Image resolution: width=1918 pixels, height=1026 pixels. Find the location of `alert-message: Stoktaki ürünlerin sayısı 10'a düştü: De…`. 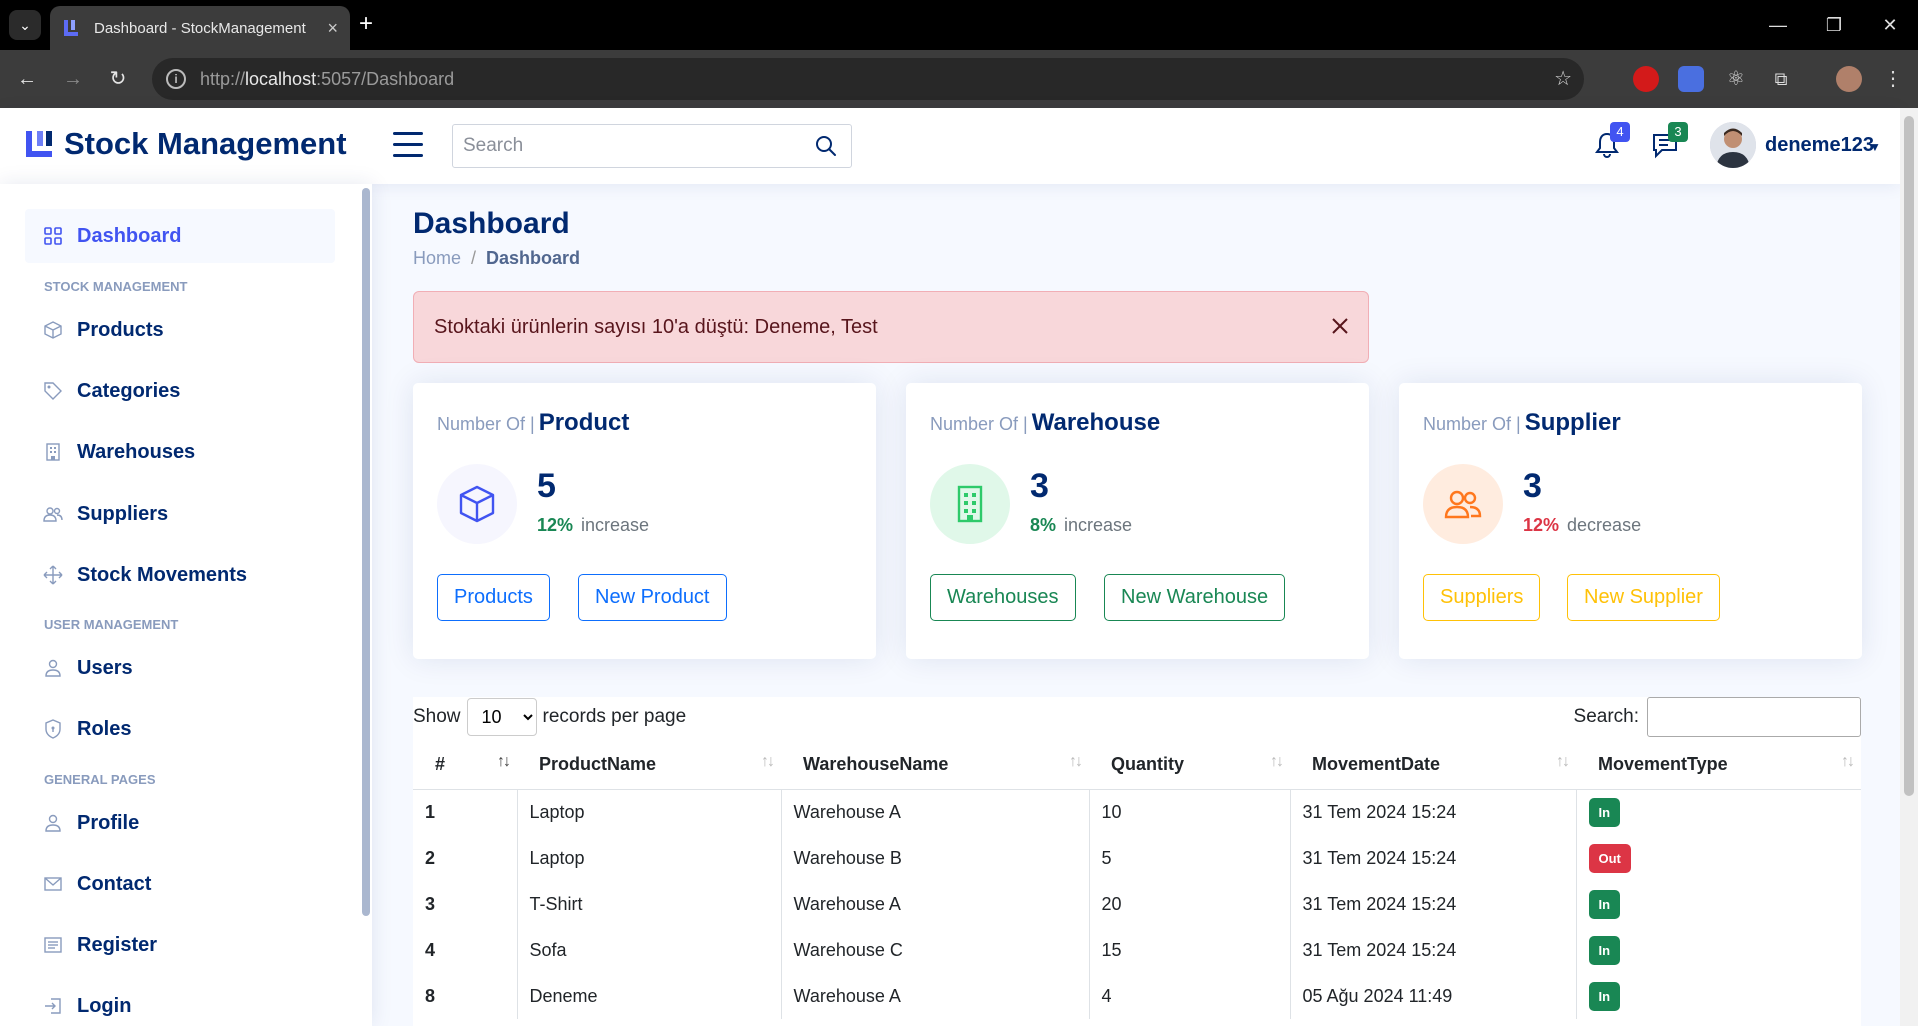

alert-message: Stoktaki ürünlerin sayısı 10'a düştü: De… is located at coordinates (656, 326).